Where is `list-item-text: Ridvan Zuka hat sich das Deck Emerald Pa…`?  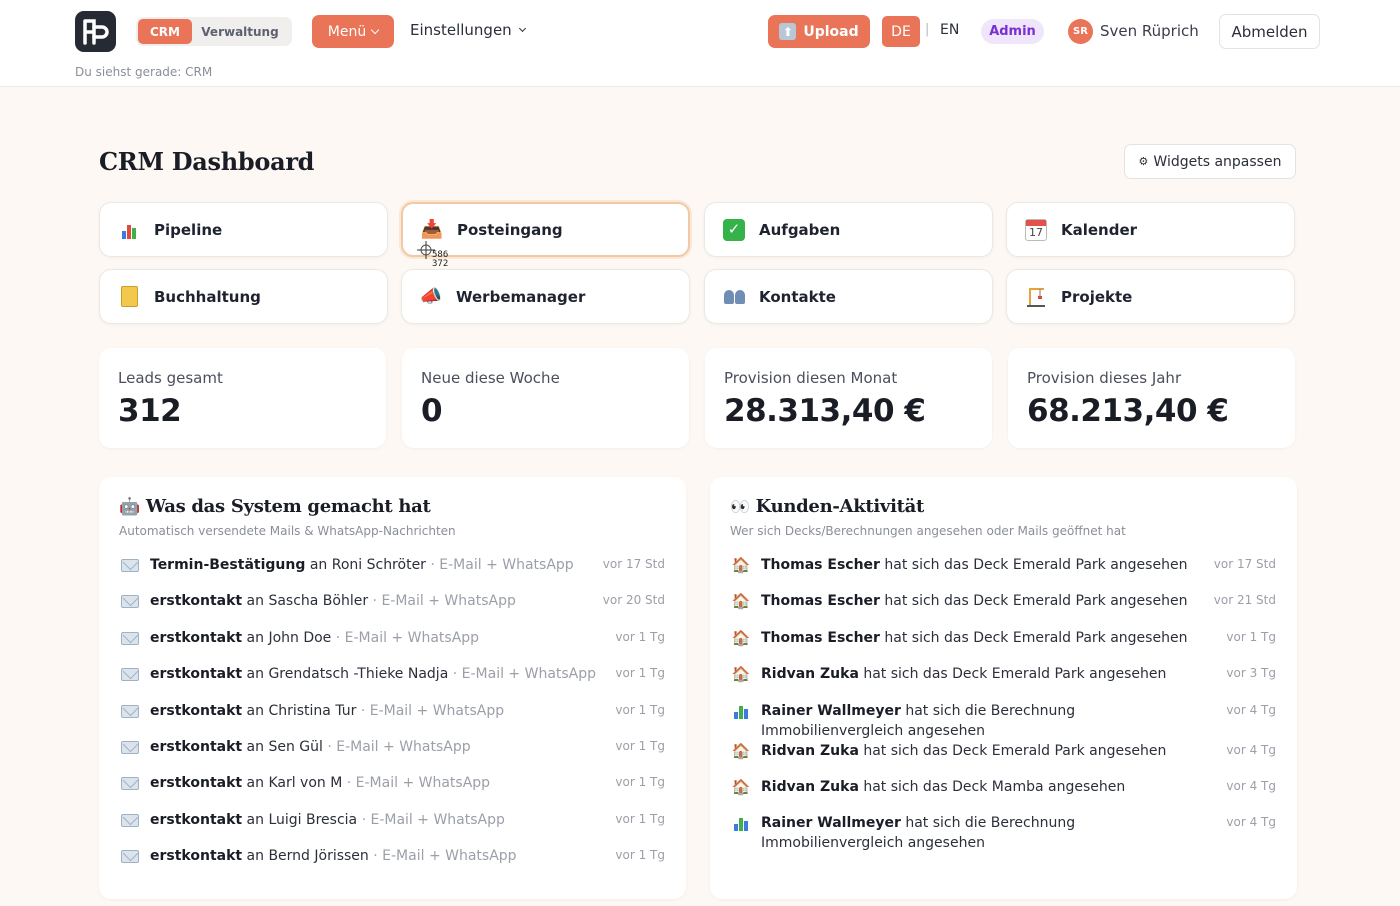
list-item-text: Ridvan Zuka hat sich das Deck Emerald Pa… is located at coordinates (989, 674).